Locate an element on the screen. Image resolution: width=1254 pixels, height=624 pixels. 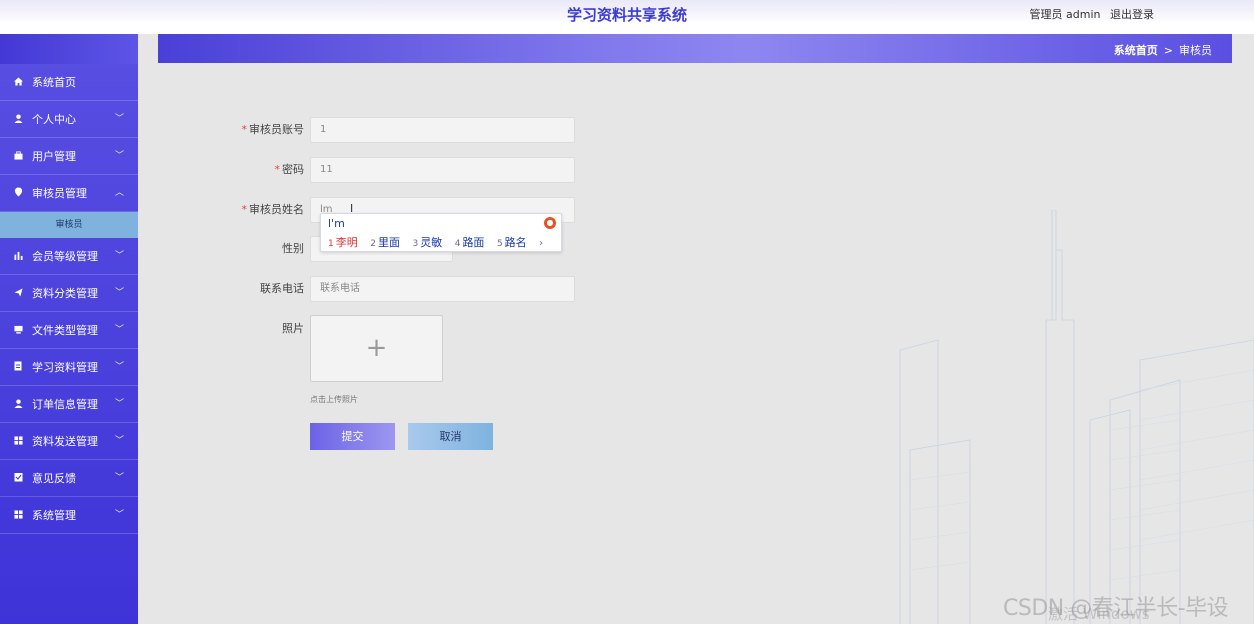
map-pin-icon is located at coordinates (21, 195).